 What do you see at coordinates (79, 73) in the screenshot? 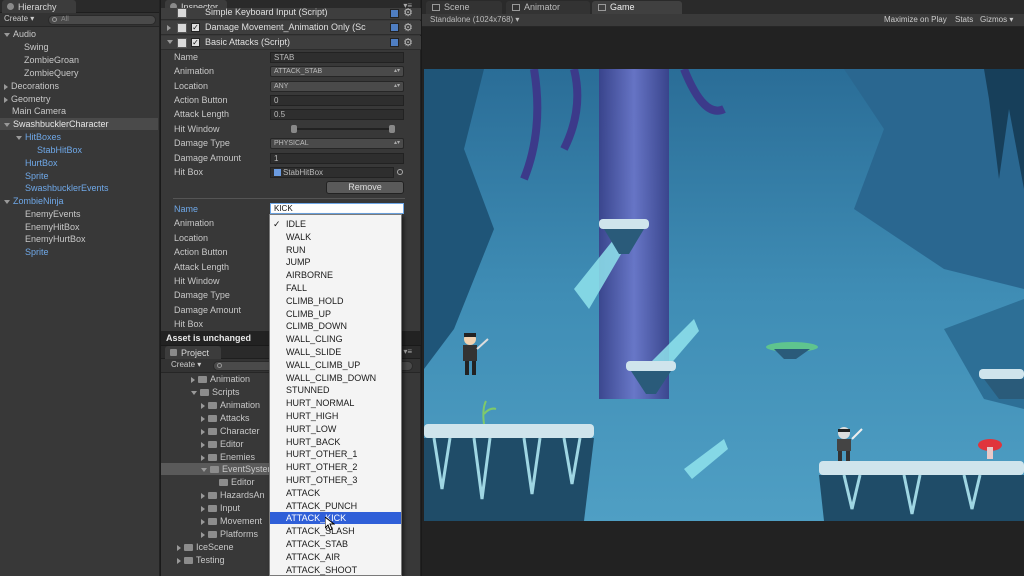
I see `hierarchy-item: ZombieQuery` at bounding box center [79, 73].